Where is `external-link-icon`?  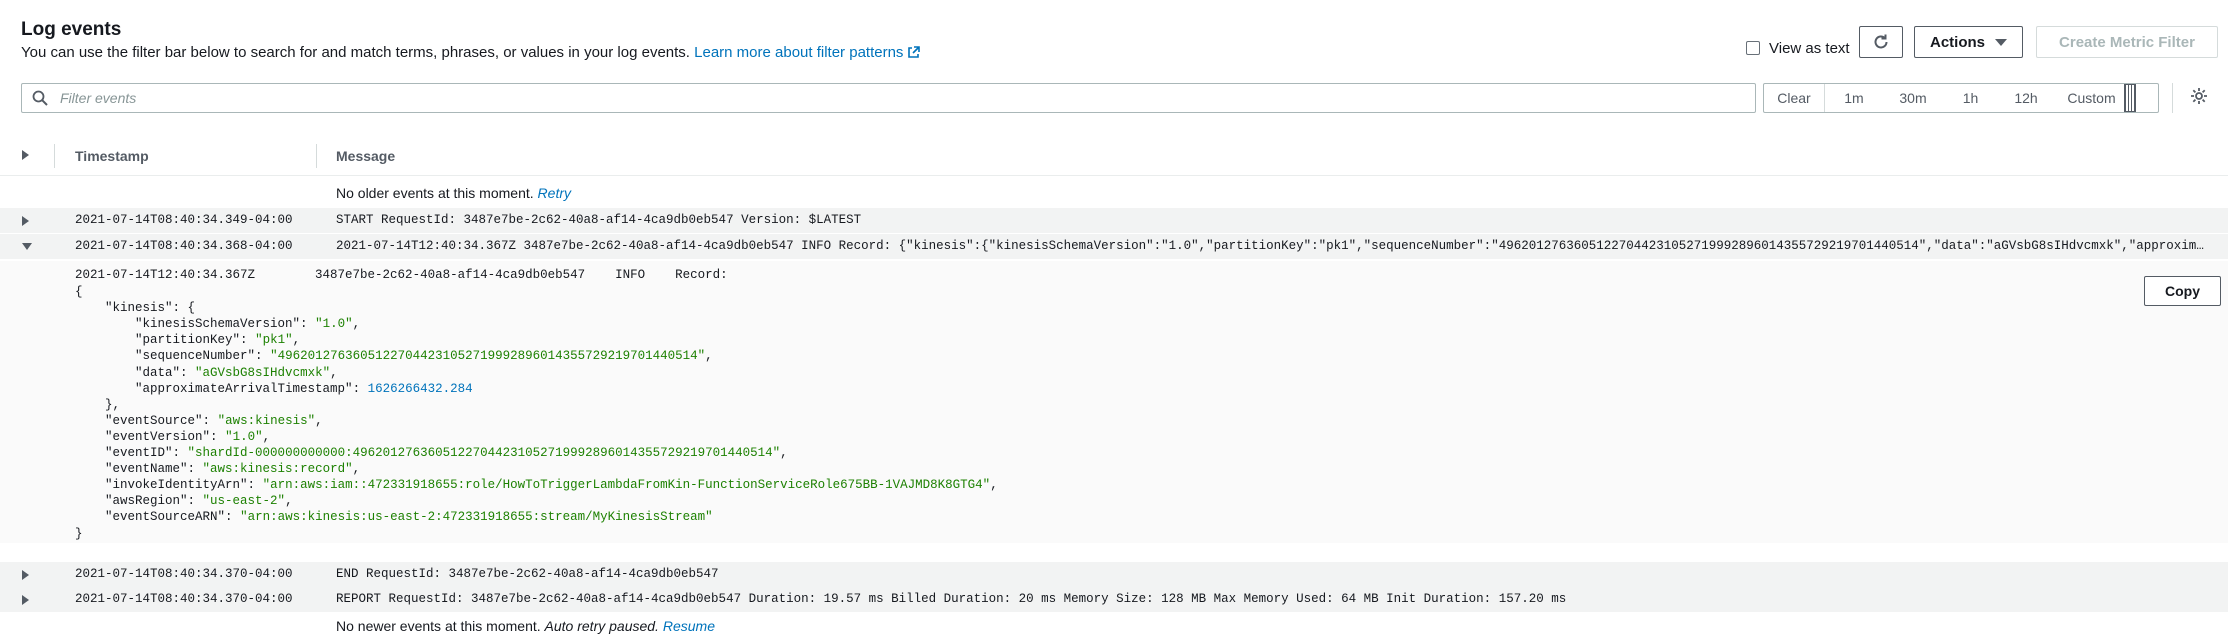 external-link-icon is located at coordinates (914, 52).